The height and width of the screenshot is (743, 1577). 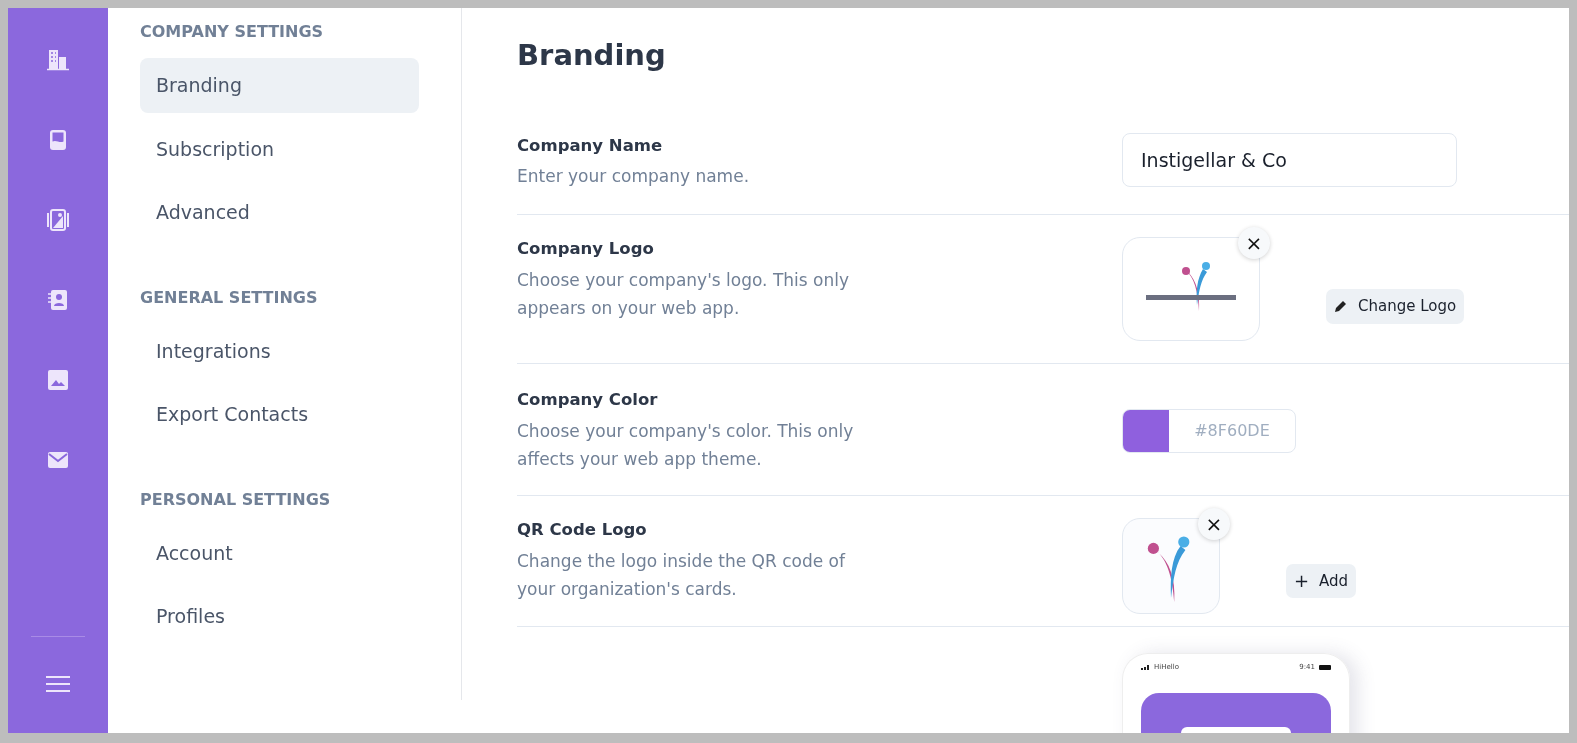 I want to click on image-icon, so click(x=58, y=380).